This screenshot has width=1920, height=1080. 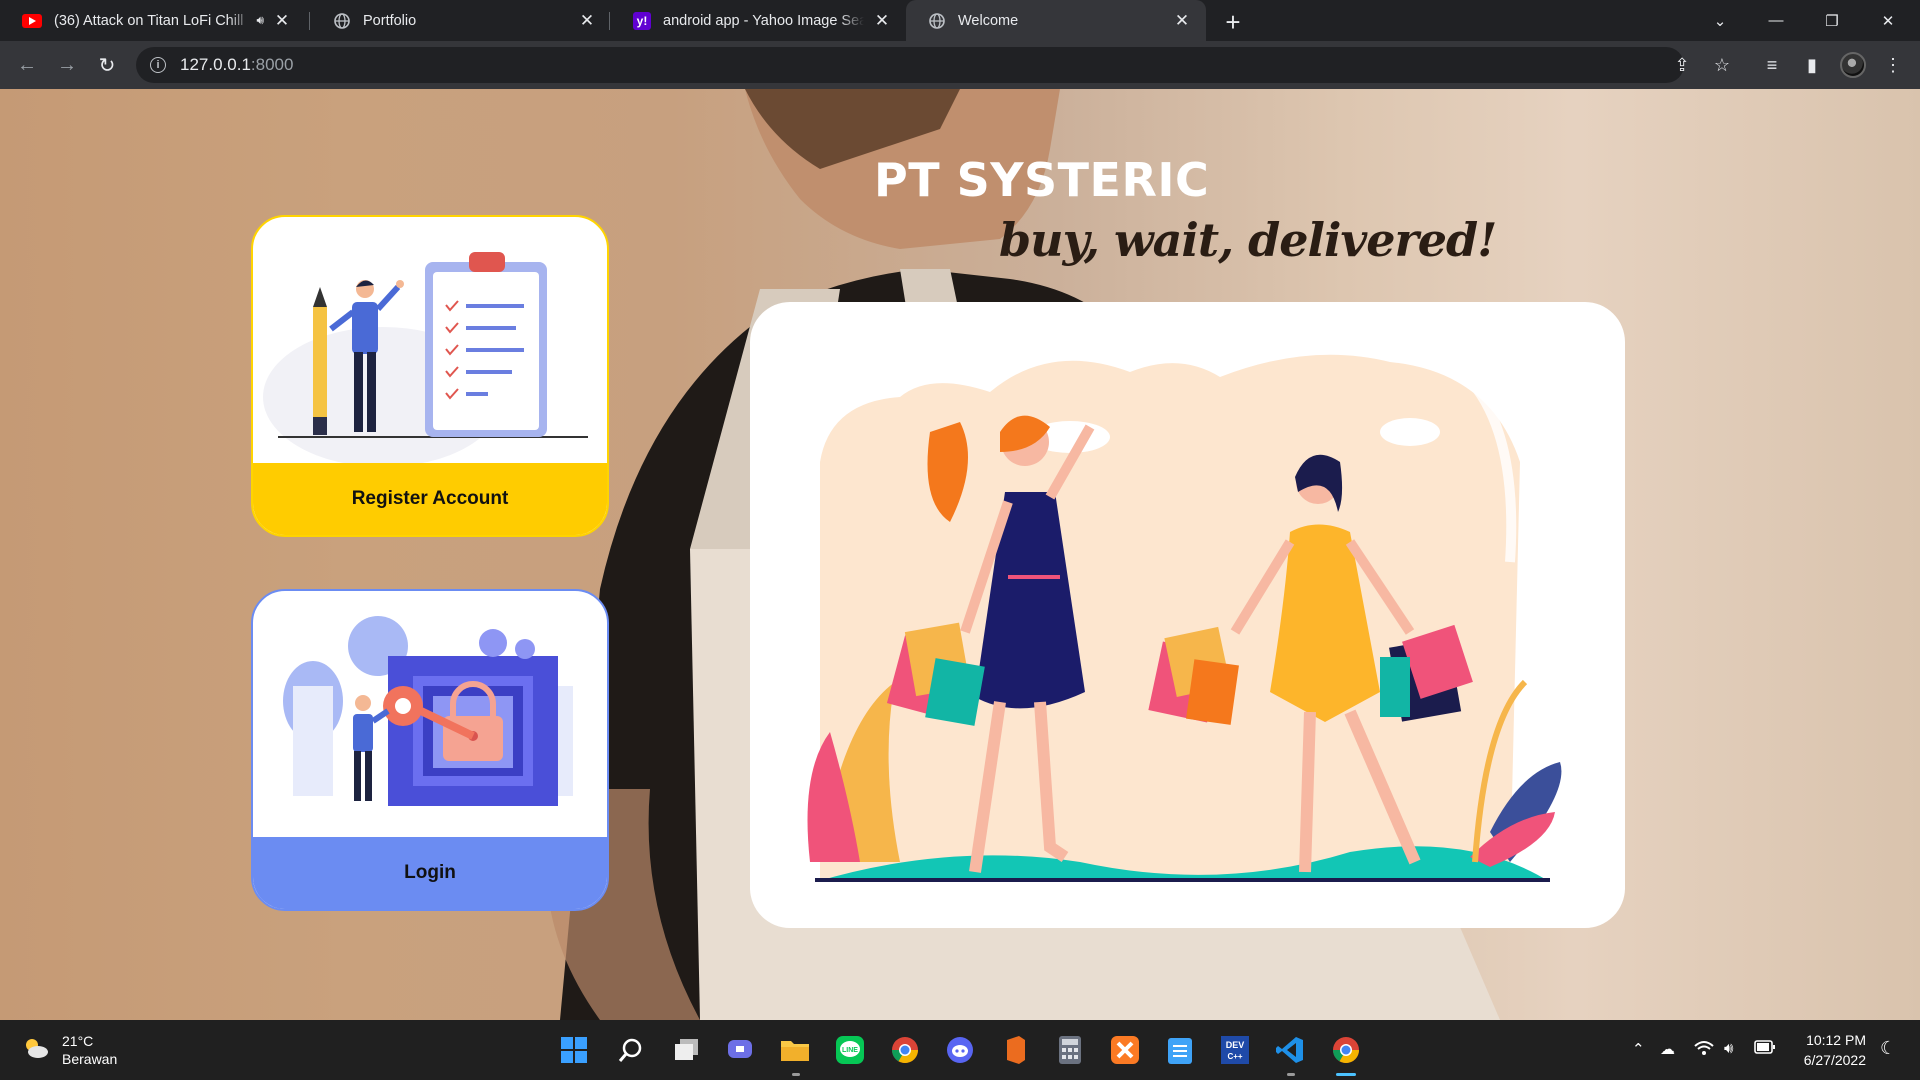 I want to click on side-panel-icon: ▮, so click(x=1812, y=65).